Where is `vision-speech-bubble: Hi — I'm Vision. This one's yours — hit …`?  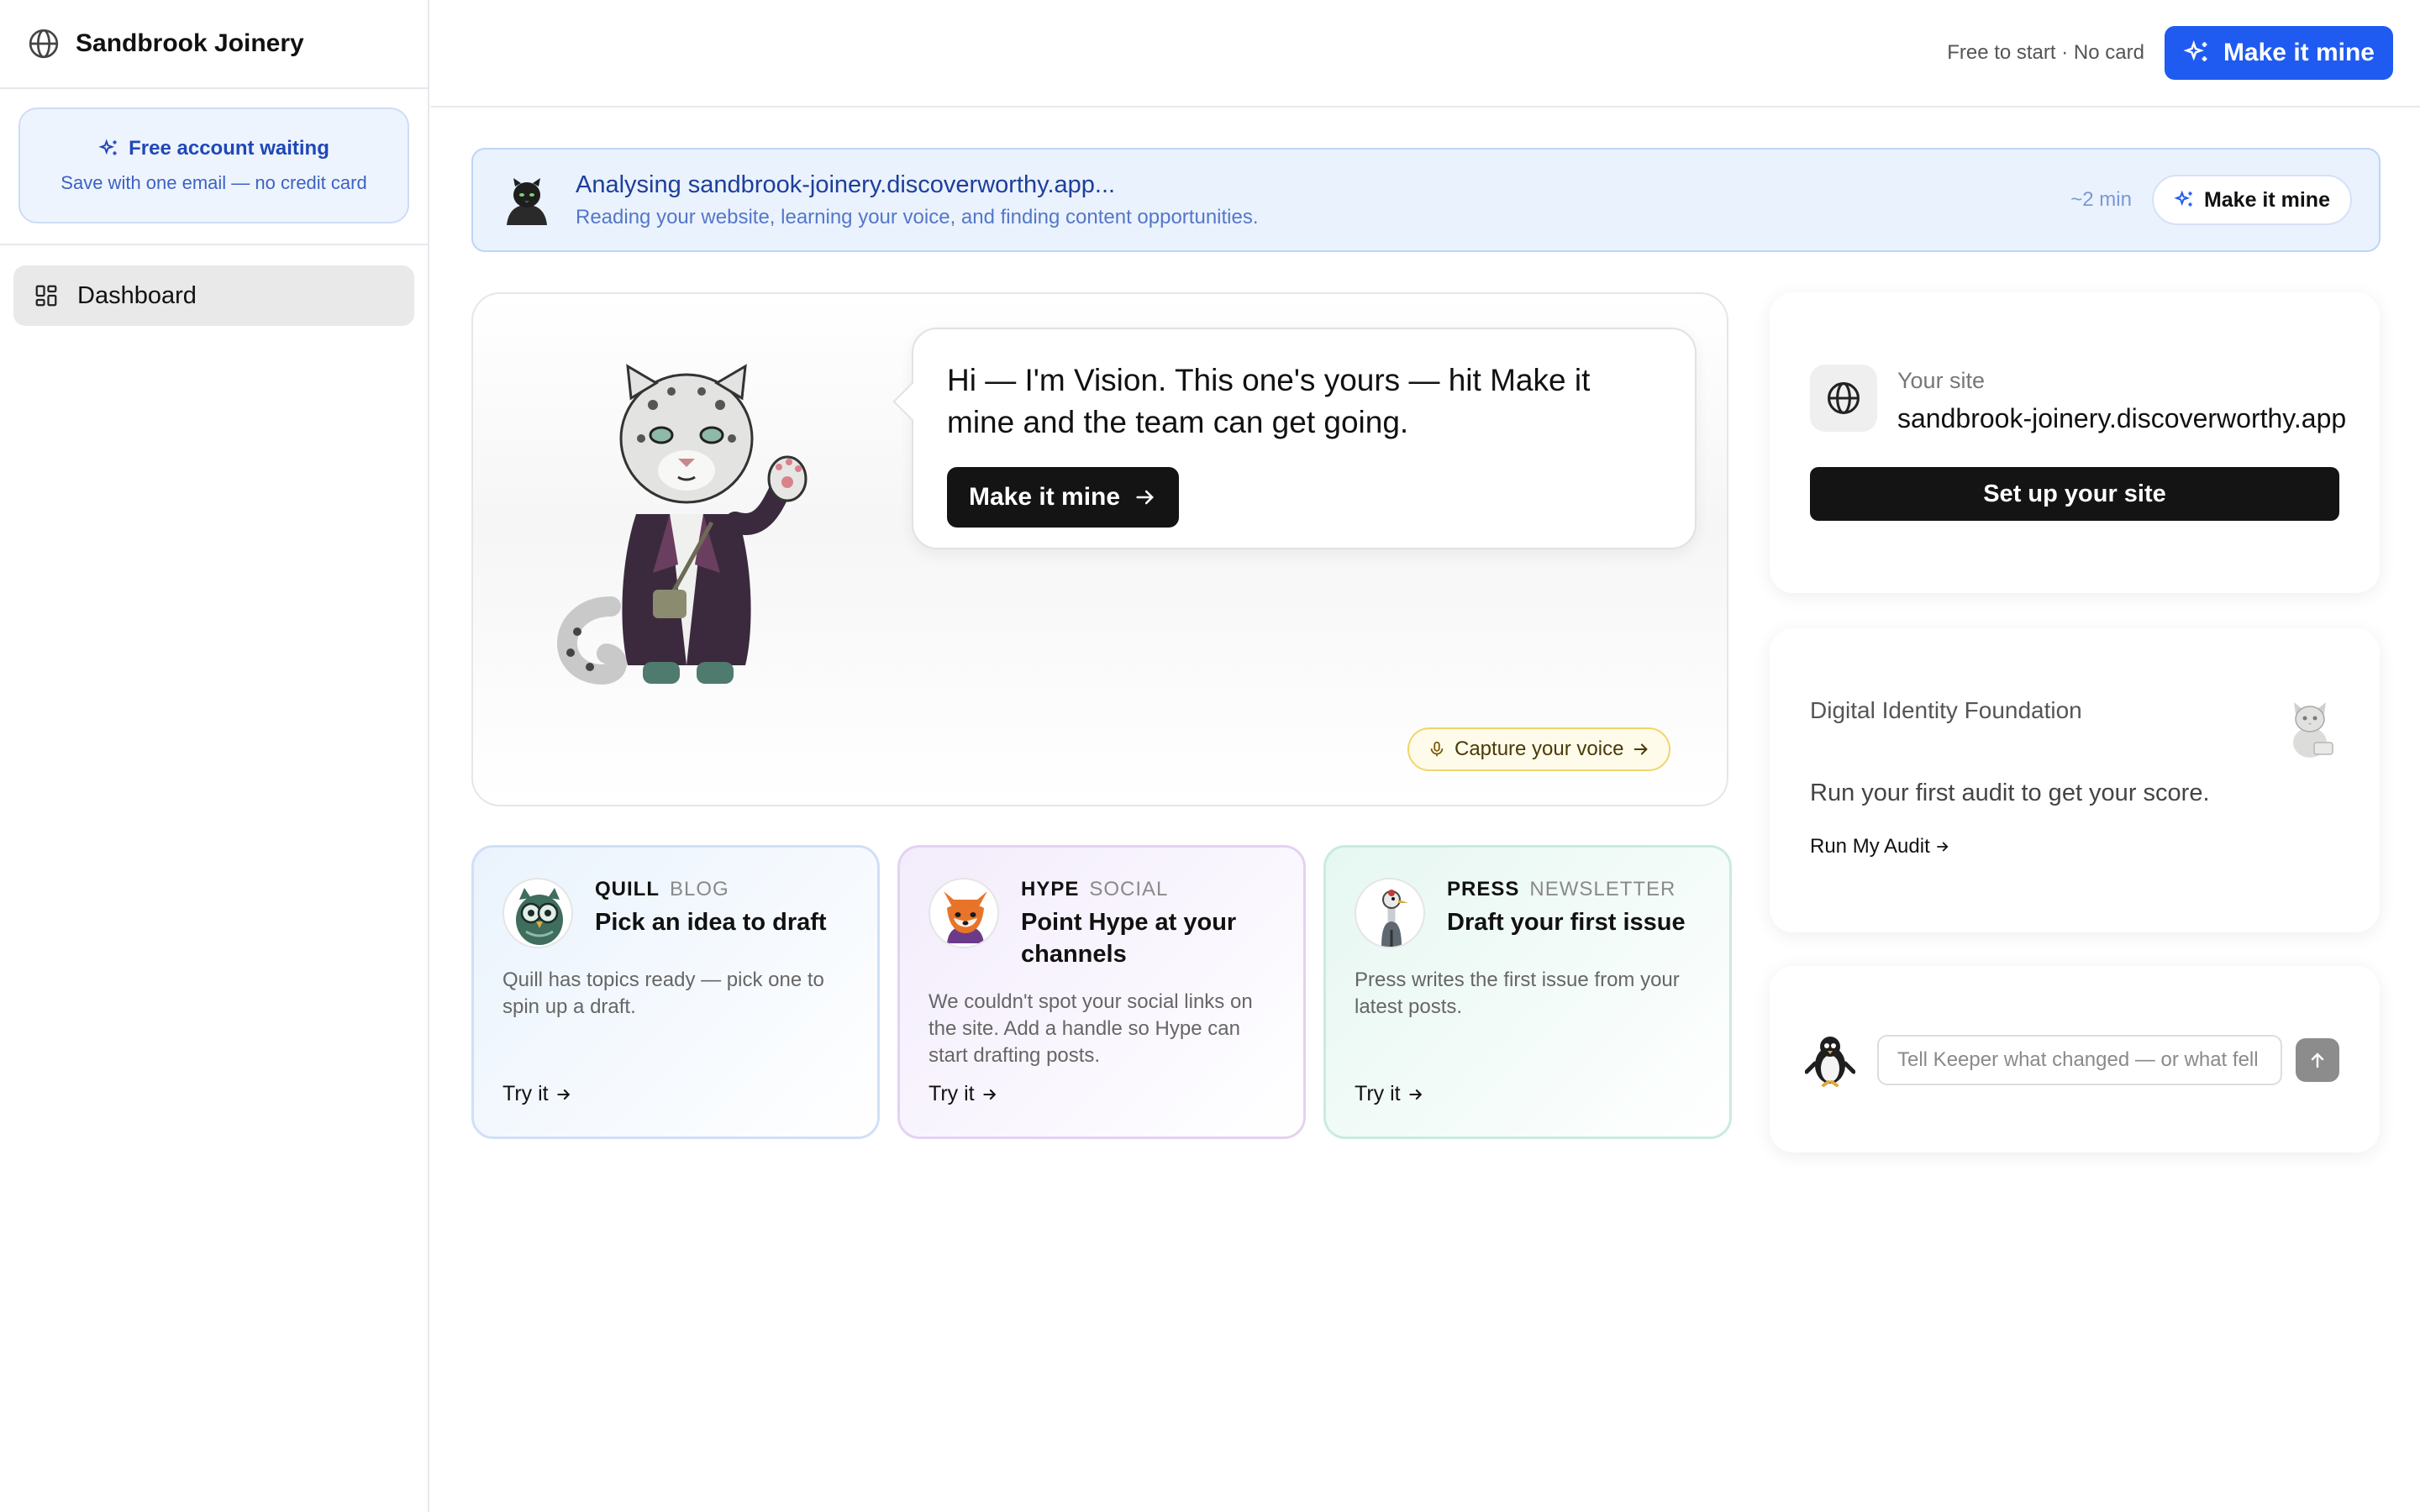 vision-speech-bubble: Hi — I'm Vision. This one's yours — hit … is located at coordinates (1304, 438).